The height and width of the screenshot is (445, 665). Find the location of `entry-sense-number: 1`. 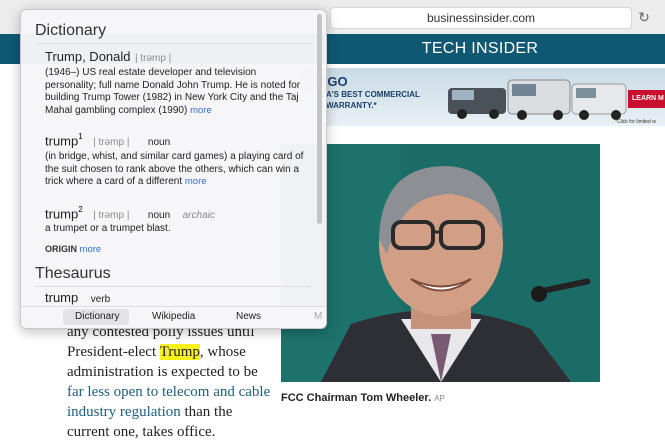

entry-sense-number: 1 is located at coordinates (80, 136).